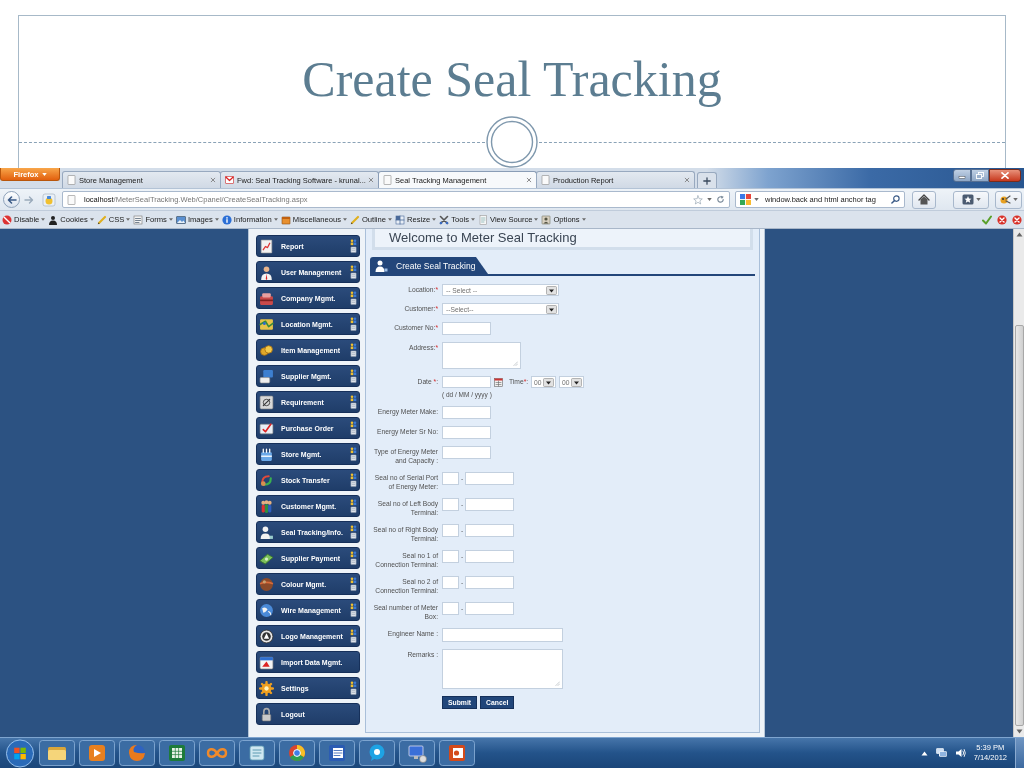 The height and width of the screenshot is (768, 1024). Describe the element at coordinates (57, 753) in the screenshot. I see `folder-icon` at that location.